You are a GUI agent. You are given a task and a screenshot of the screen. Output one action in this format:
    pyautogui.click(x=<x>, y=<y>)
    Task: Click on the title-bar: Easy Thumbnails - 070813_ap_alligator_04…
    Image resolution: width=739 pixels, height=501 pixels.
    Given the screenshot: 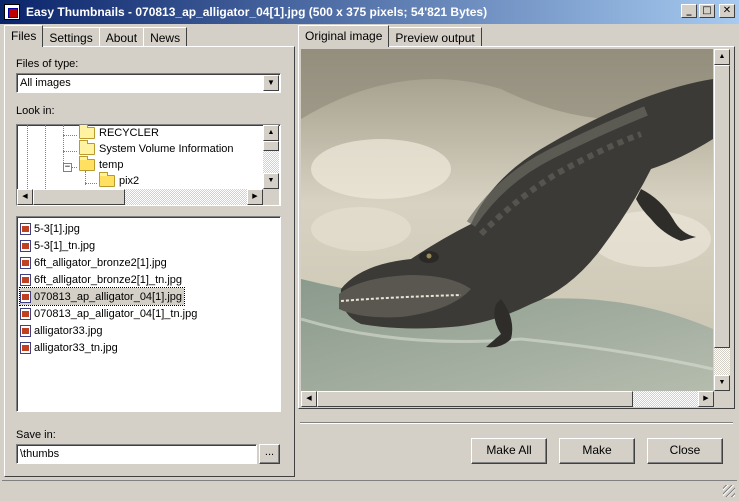 What is the action you would take?
    pyautogui.click(x=369, y=12)
    